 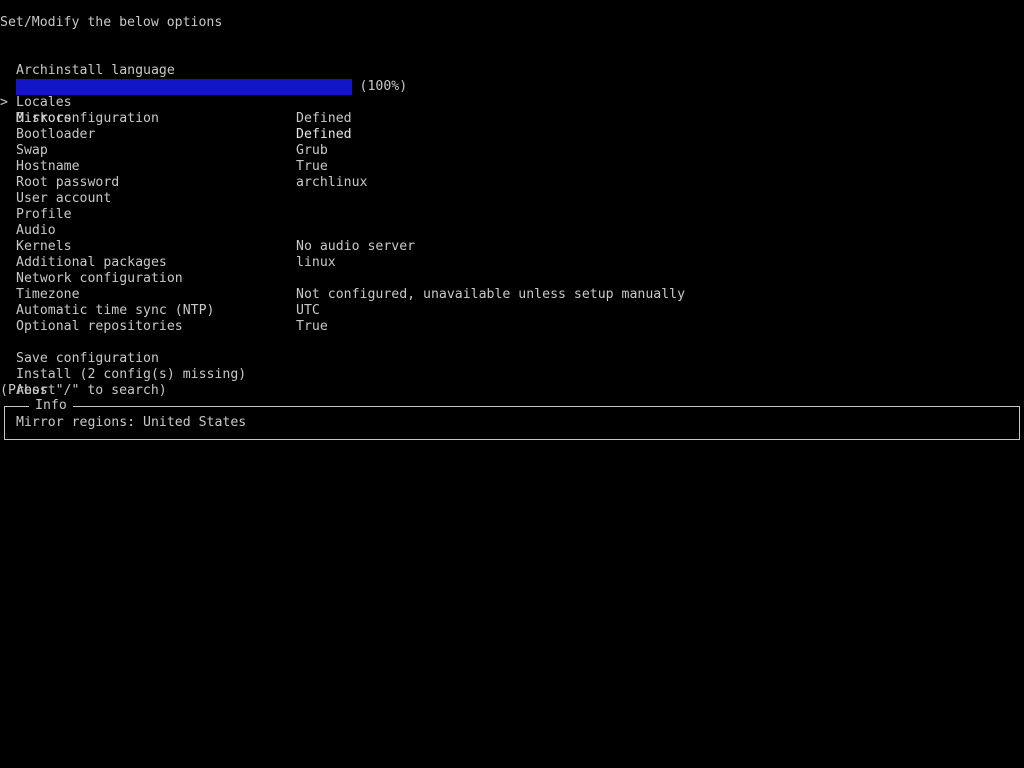 I want to click on menu-item-kernels: Kernels linux, so click(x=512, y=246).